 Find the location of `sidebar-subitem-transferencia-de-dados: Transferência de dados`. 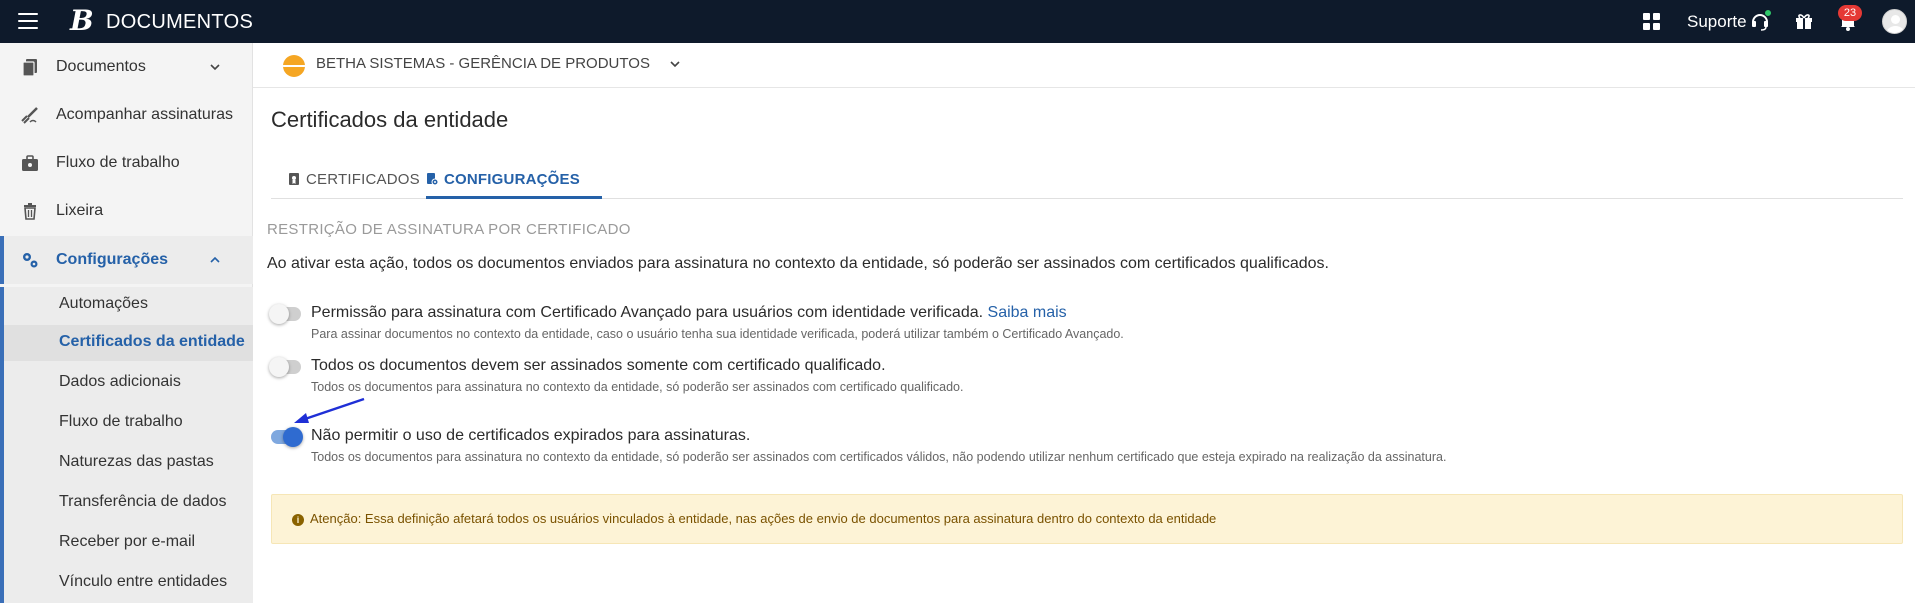

sidebar-subitem-transferencia-de-dados: Transferência de dados is located at coordinates (128, 503).